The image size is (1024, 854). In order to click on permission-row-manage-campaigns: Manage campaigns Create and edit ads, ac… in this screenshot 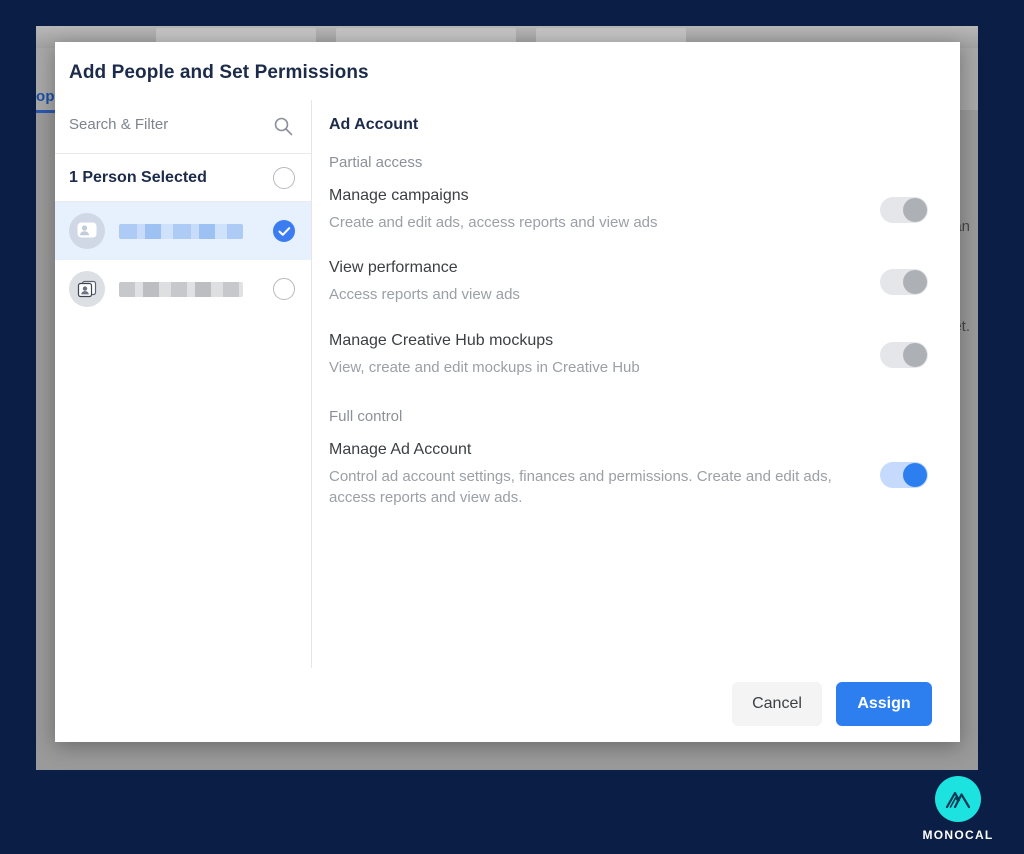, I will do `click(628, 210)`.